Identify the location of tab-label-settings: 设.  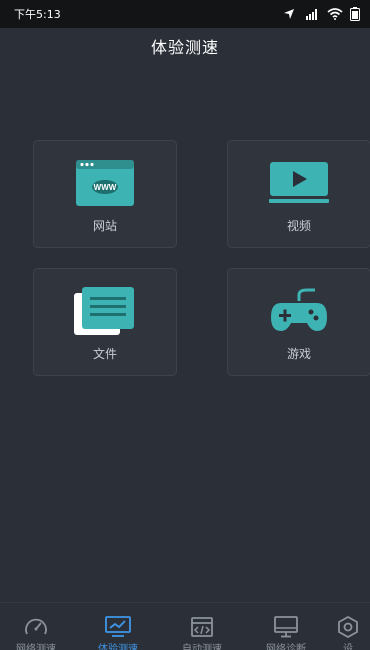
(348, 647).